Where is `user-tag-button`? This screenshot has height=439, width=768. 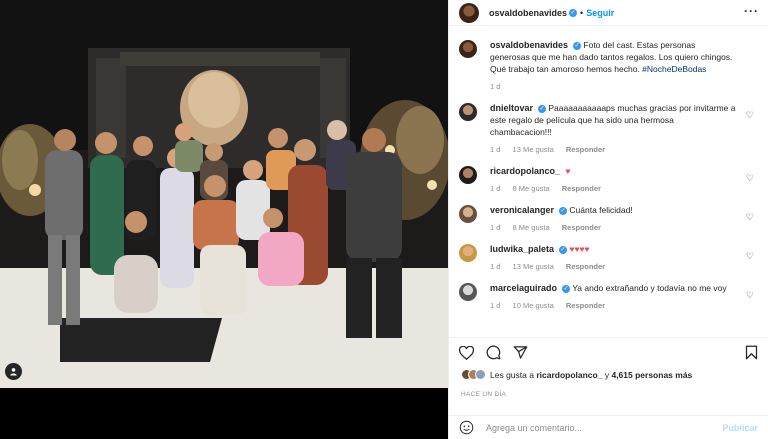
user-tag-button is located at coordinates (13, 371).